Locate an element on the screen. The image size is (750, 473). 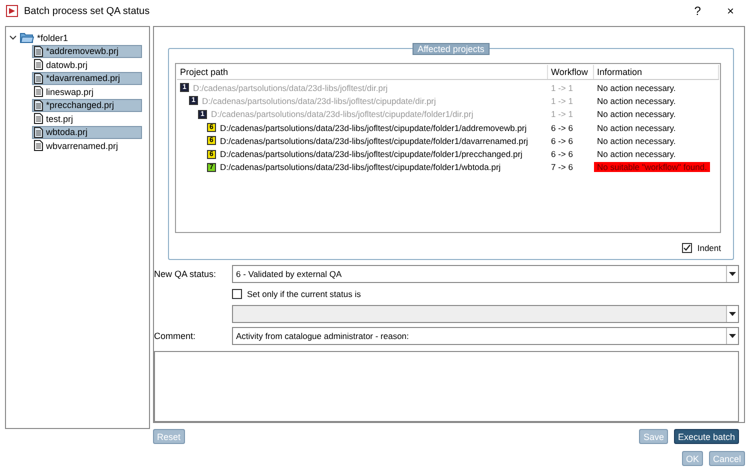
comment-label: Comment: is located at coordinates (175, 336).